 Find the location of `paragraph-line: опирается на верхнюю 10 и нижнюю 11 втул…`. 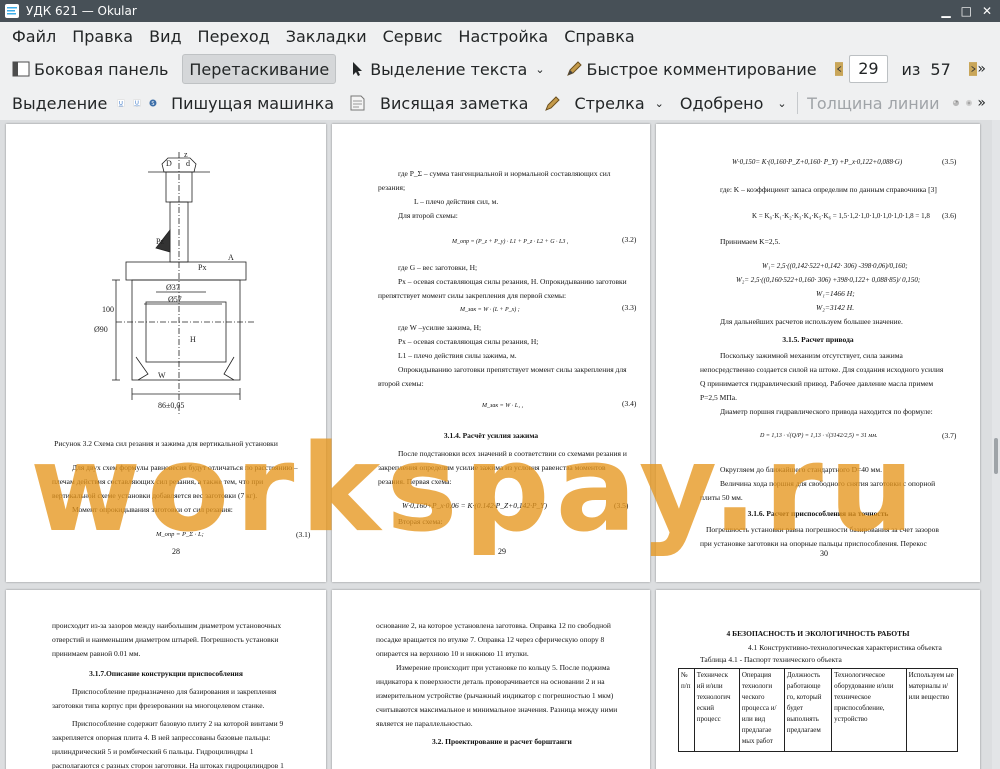

paragraph-line: опирается на верхнюю 10 и нижнюю 11 втул… is located at coordinates (452, 653).